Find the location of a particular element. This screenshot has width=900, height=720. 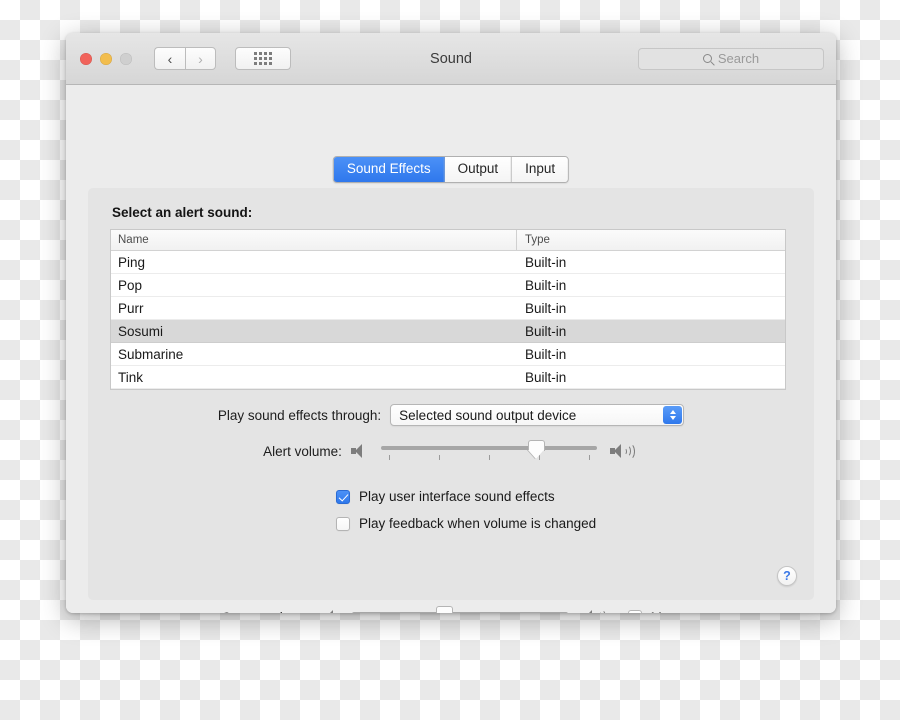

ui-sound-effects-label: Play user interface sound effects is located at coordinates (457, 496).